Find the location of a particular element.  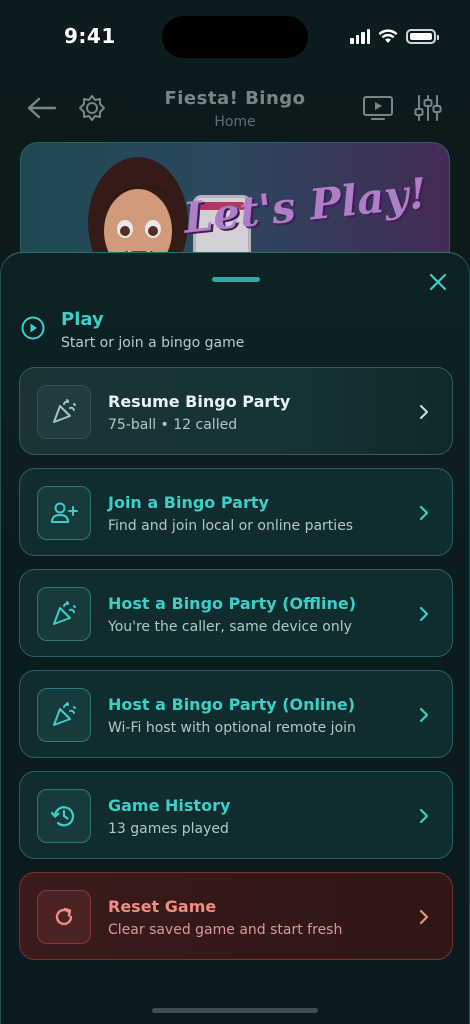

item-title: Join a Bingo Party is located at coordinates (188, 502).